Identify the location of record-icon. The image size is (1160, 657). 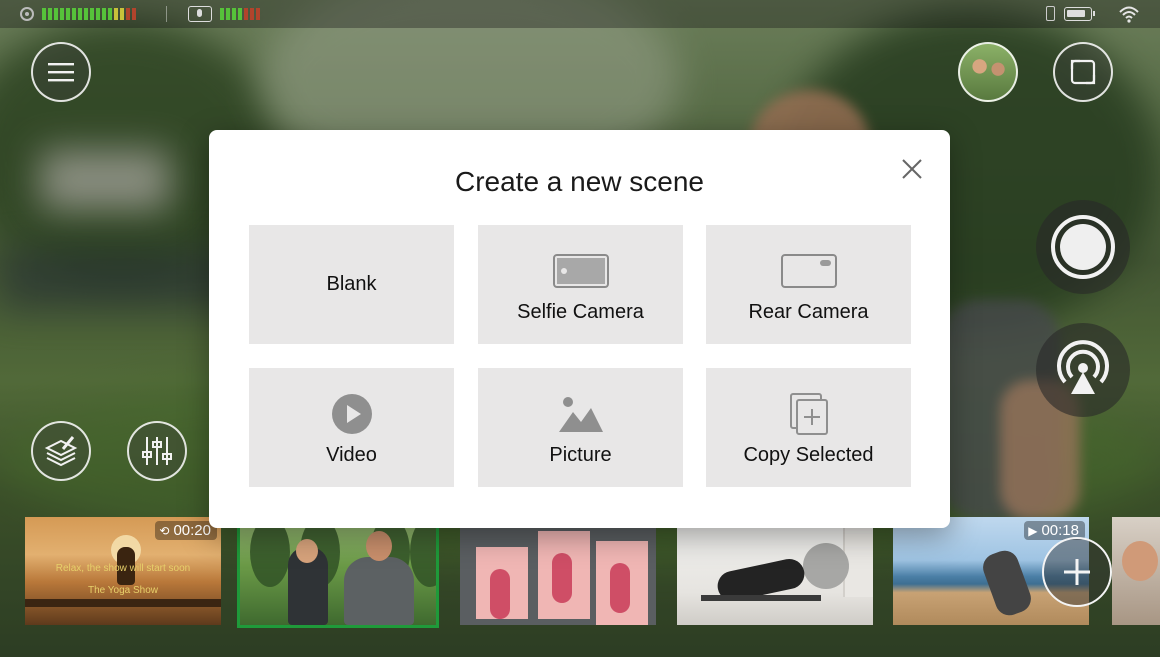
(1083, 247).